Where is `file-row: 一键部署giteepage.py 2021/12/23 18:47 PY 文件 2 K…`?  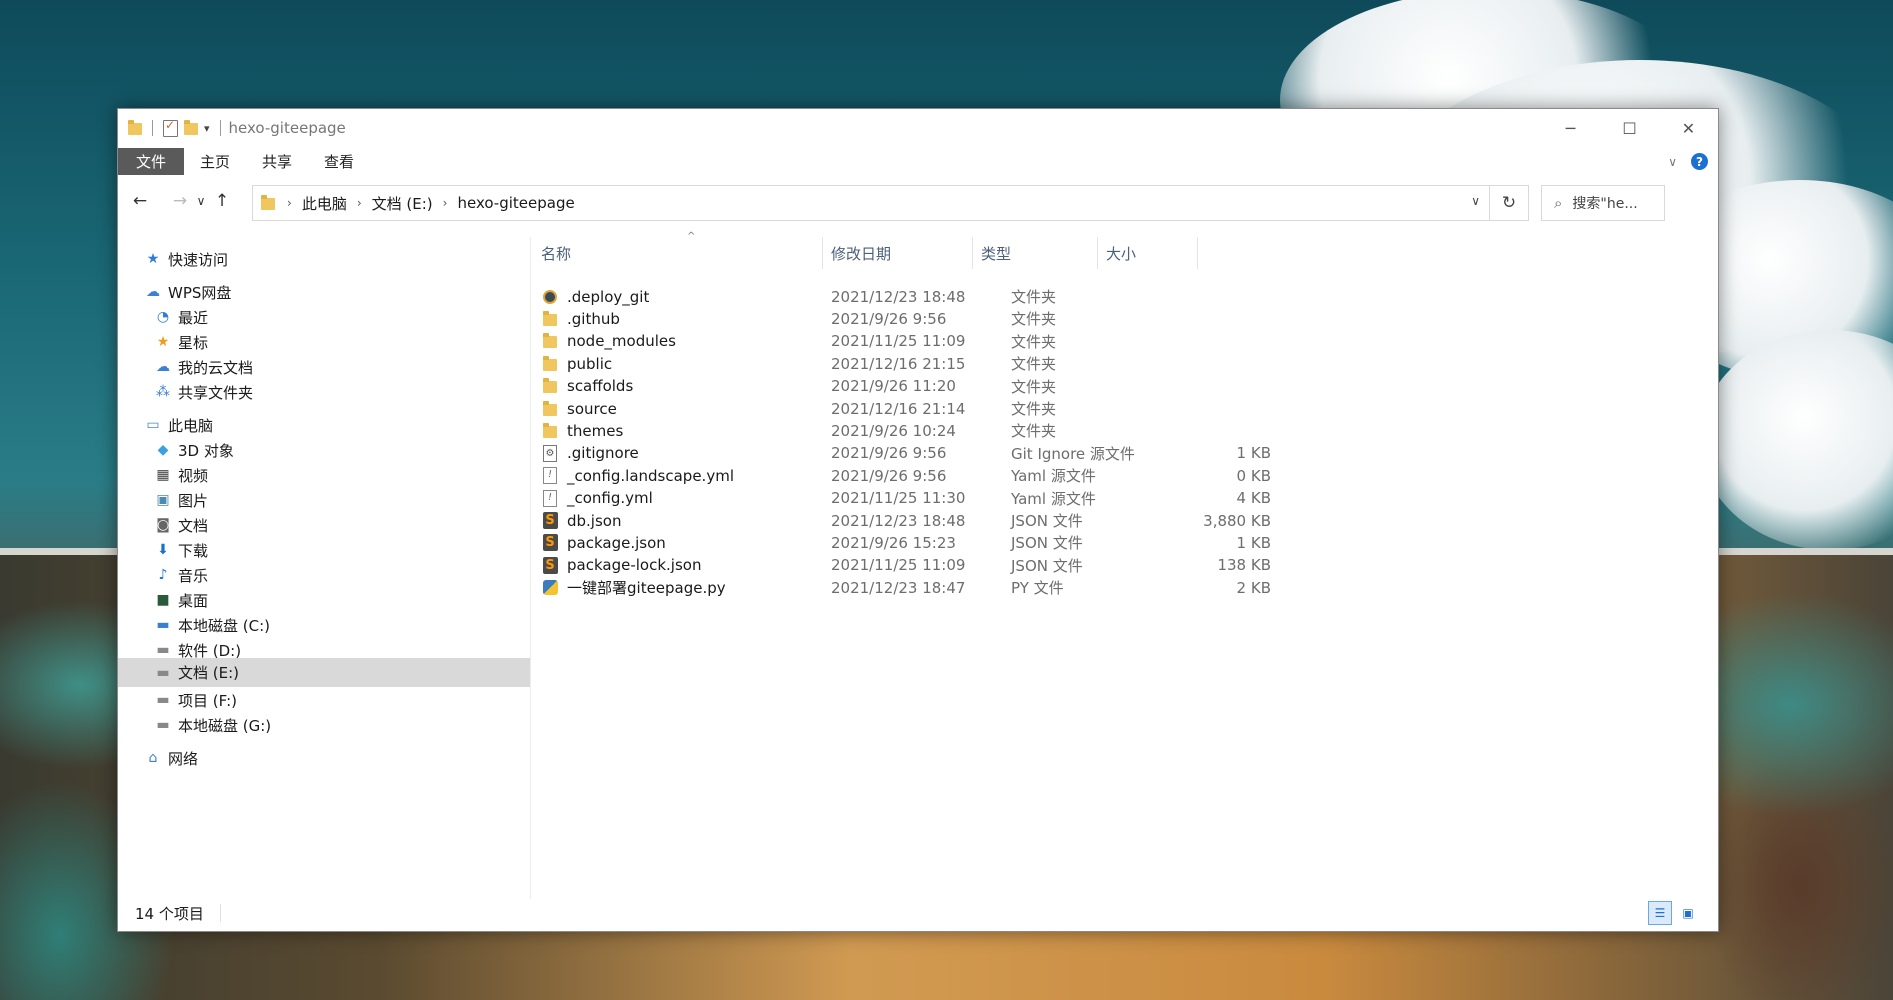 file-row: 一键部署giteepage.py 2021/12/23 18:47 PY 文件 2 K… is located at coordinates (918, 587).